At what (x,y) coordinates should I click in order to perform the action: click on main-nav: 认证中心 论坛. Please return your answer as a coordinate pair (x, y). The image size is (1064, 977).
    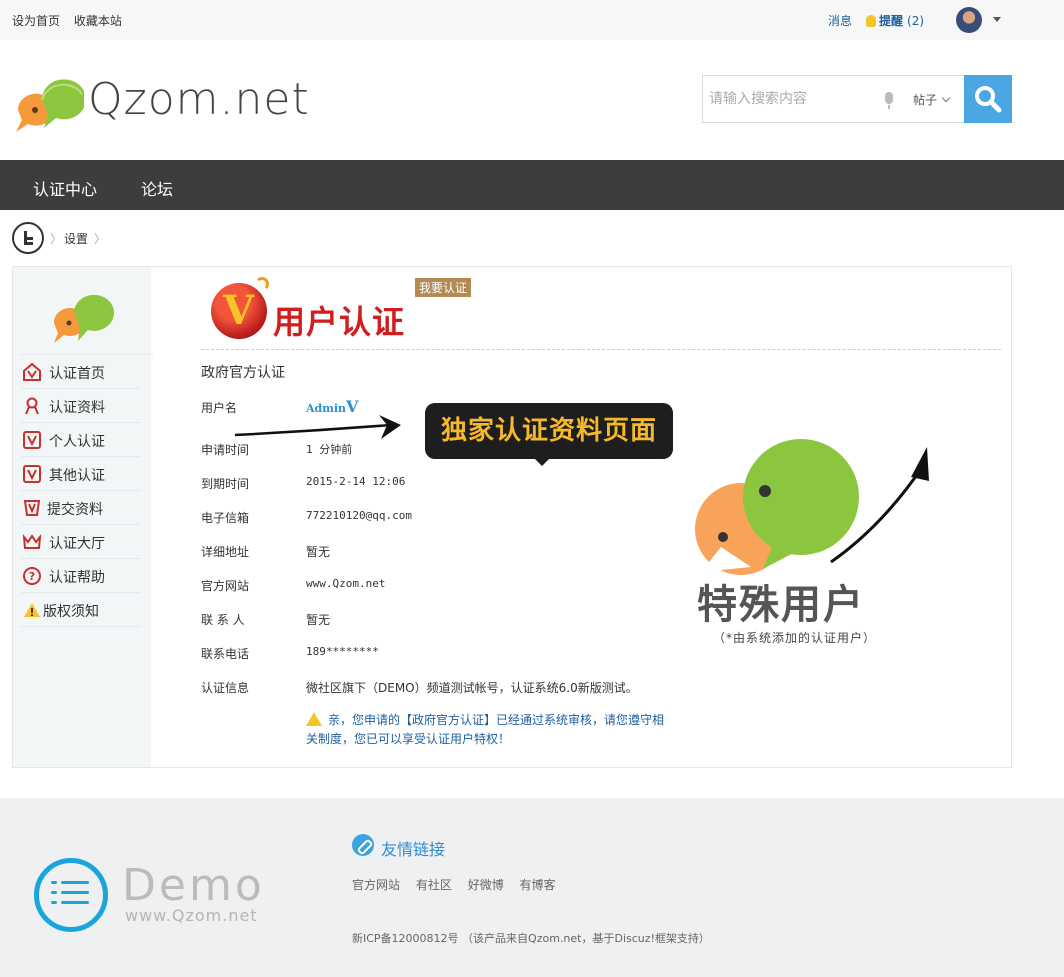
    Looking at the image, I should click on (532, 185).